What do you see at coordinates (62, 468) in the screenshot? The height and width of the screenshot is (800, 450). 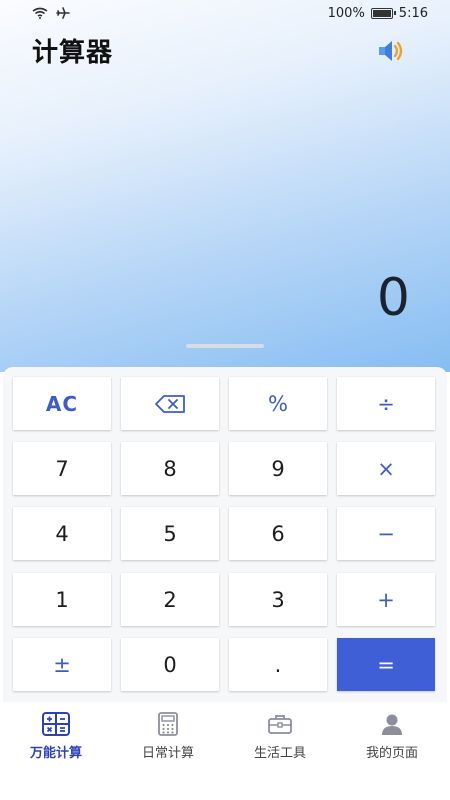 I see `digit-7-button: 7` at bounding box center [62, 468].